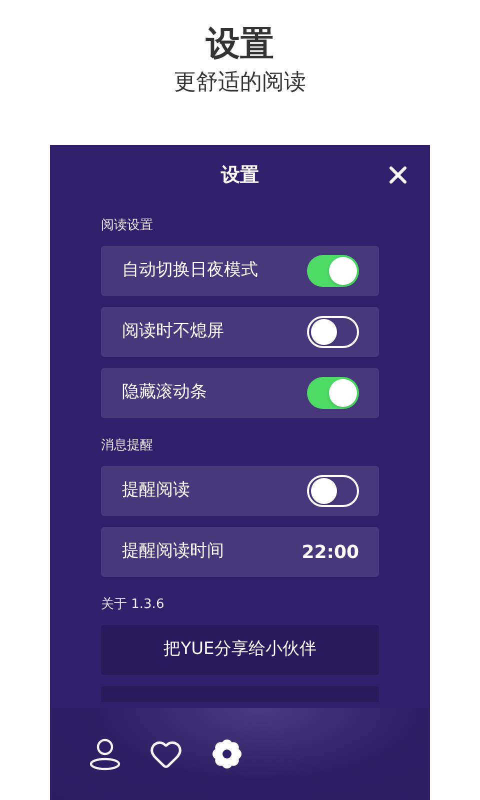 Image resolution: width=480 pixels, height=800 pixels. What do you see at coordinates (240, 650) in the screenshot?
I see `action-button: 把YUE分享给小伙伴` at bounding box center [240, 650].